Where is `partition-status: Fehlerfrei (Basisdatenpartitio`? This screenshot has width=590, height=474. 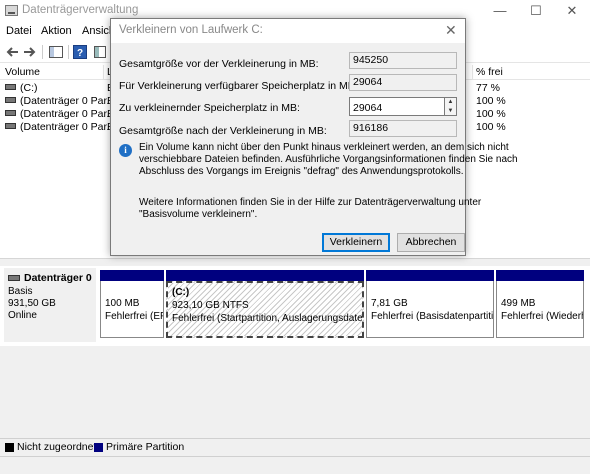
partition-status: Fehlerfrei (Basisdatenpartitio is located at coordinates (432, 316).